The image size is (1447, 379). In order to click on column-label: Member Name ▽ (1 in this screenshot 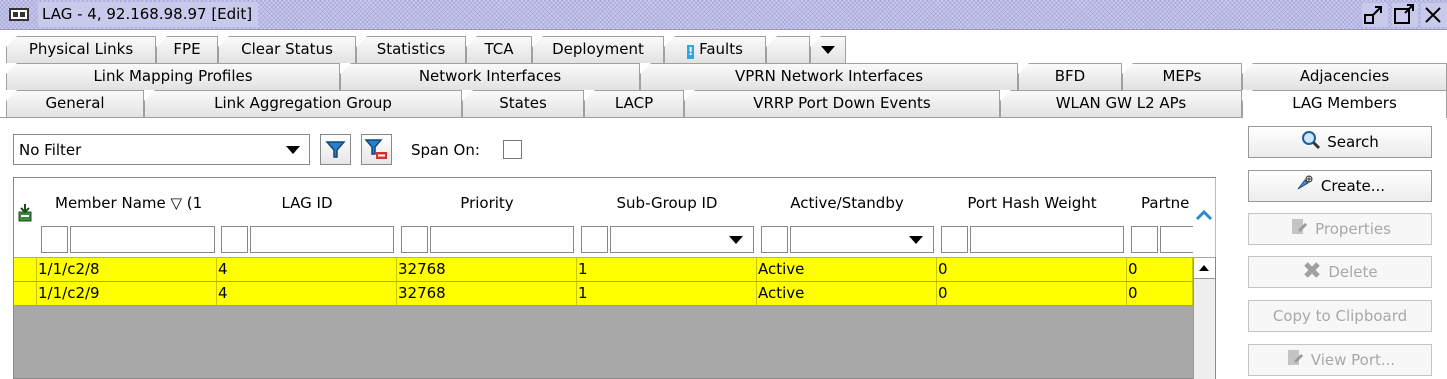, I will do `click(129, 203)`.